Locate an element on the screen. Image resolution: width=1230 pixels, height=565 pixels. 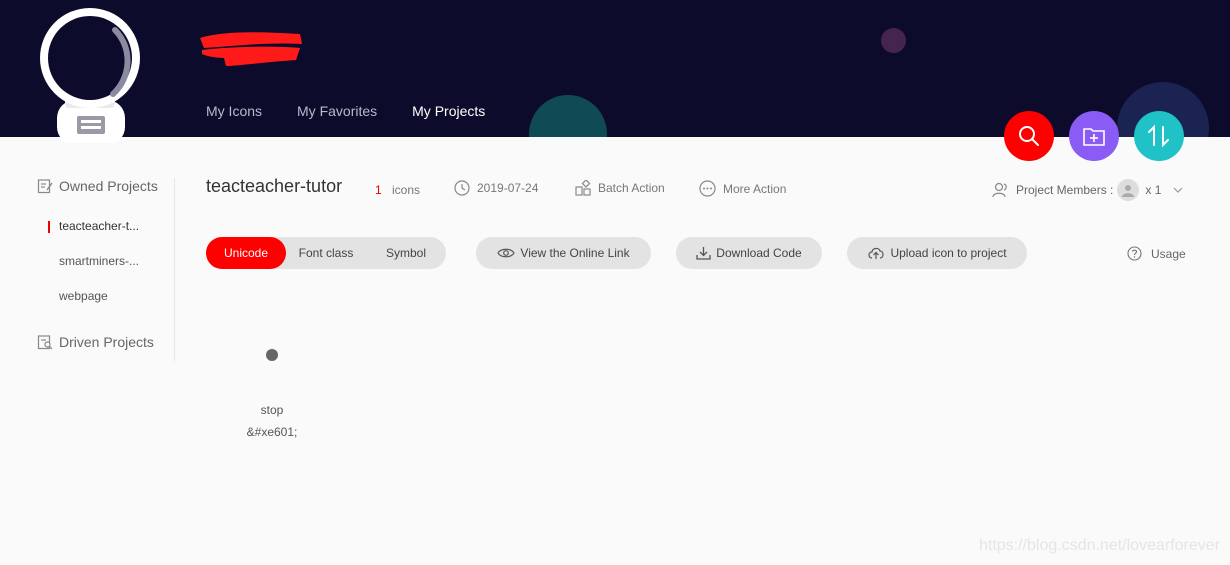
clock-icon is located at coordinates (462, 188).